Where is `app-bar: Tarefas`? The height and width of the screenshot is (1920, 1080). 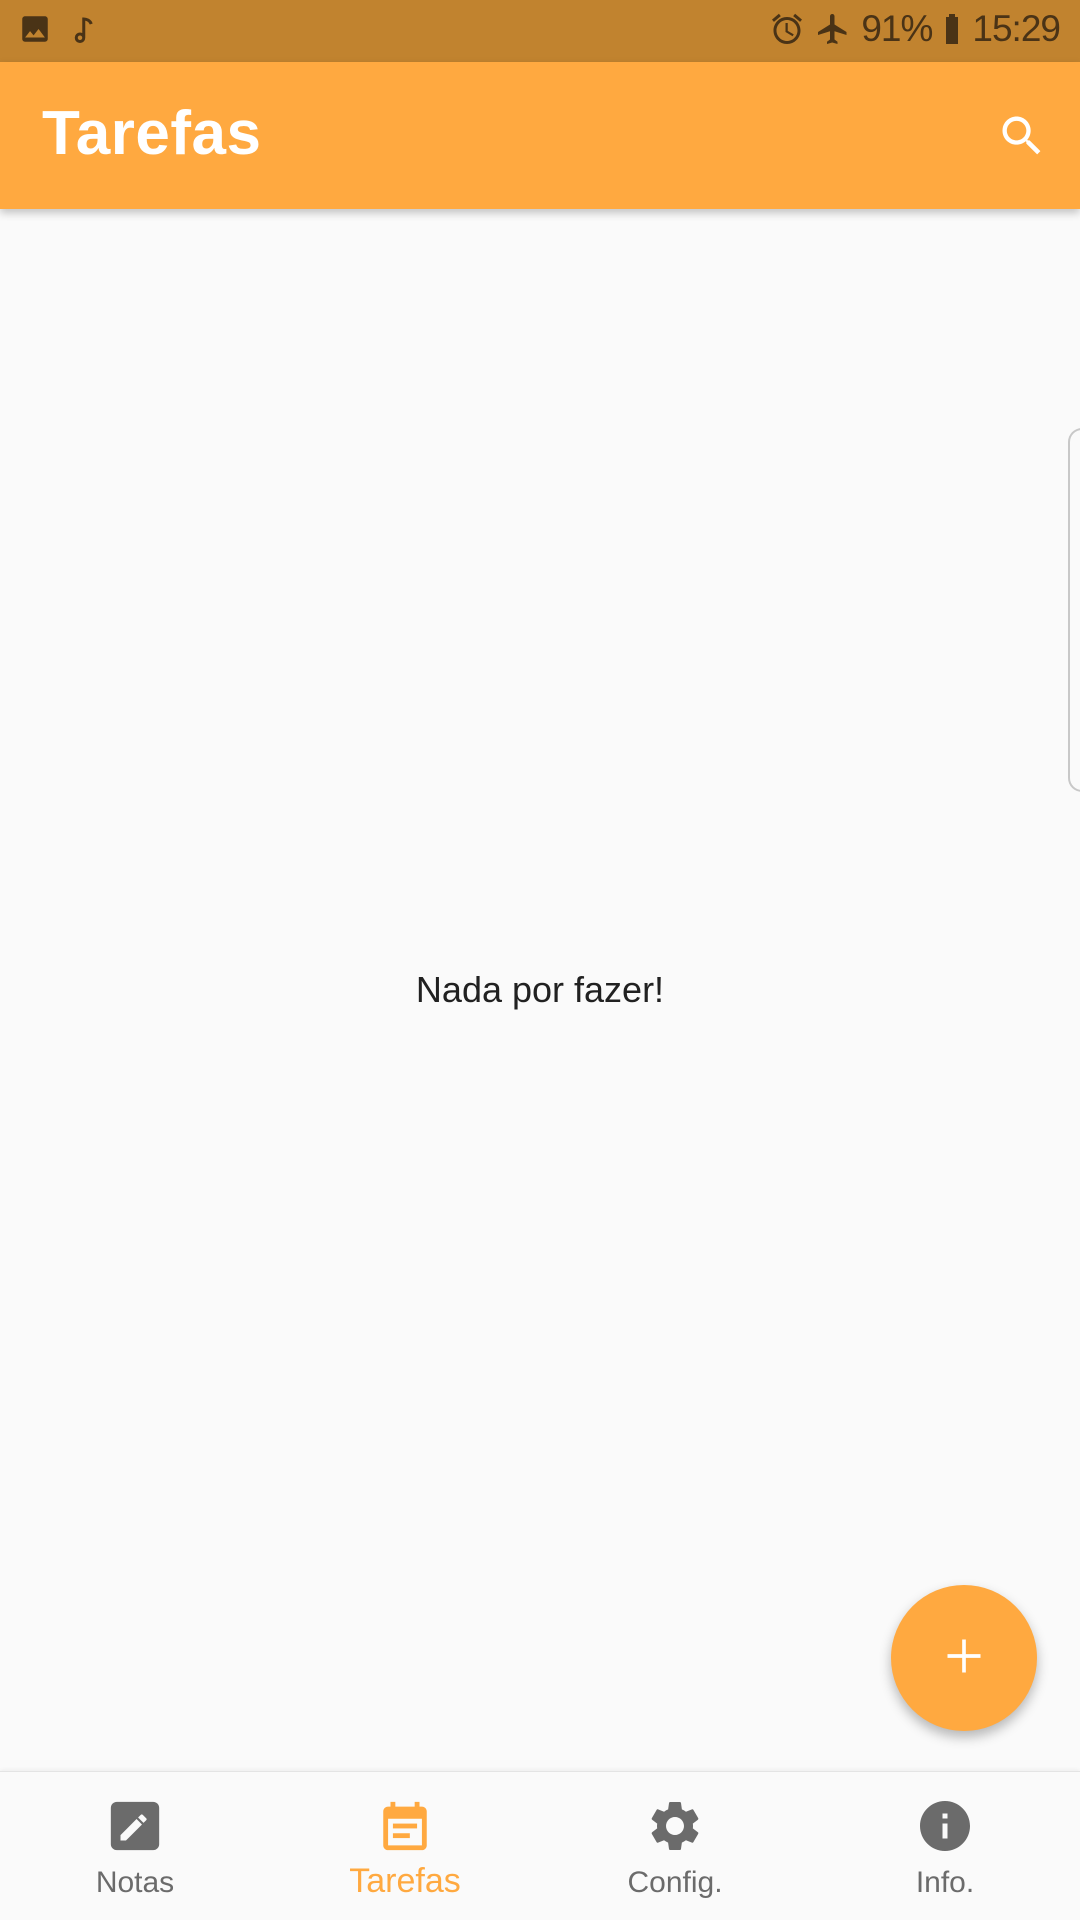
app-bar: Tarefas is located at coordinates (540, 135).